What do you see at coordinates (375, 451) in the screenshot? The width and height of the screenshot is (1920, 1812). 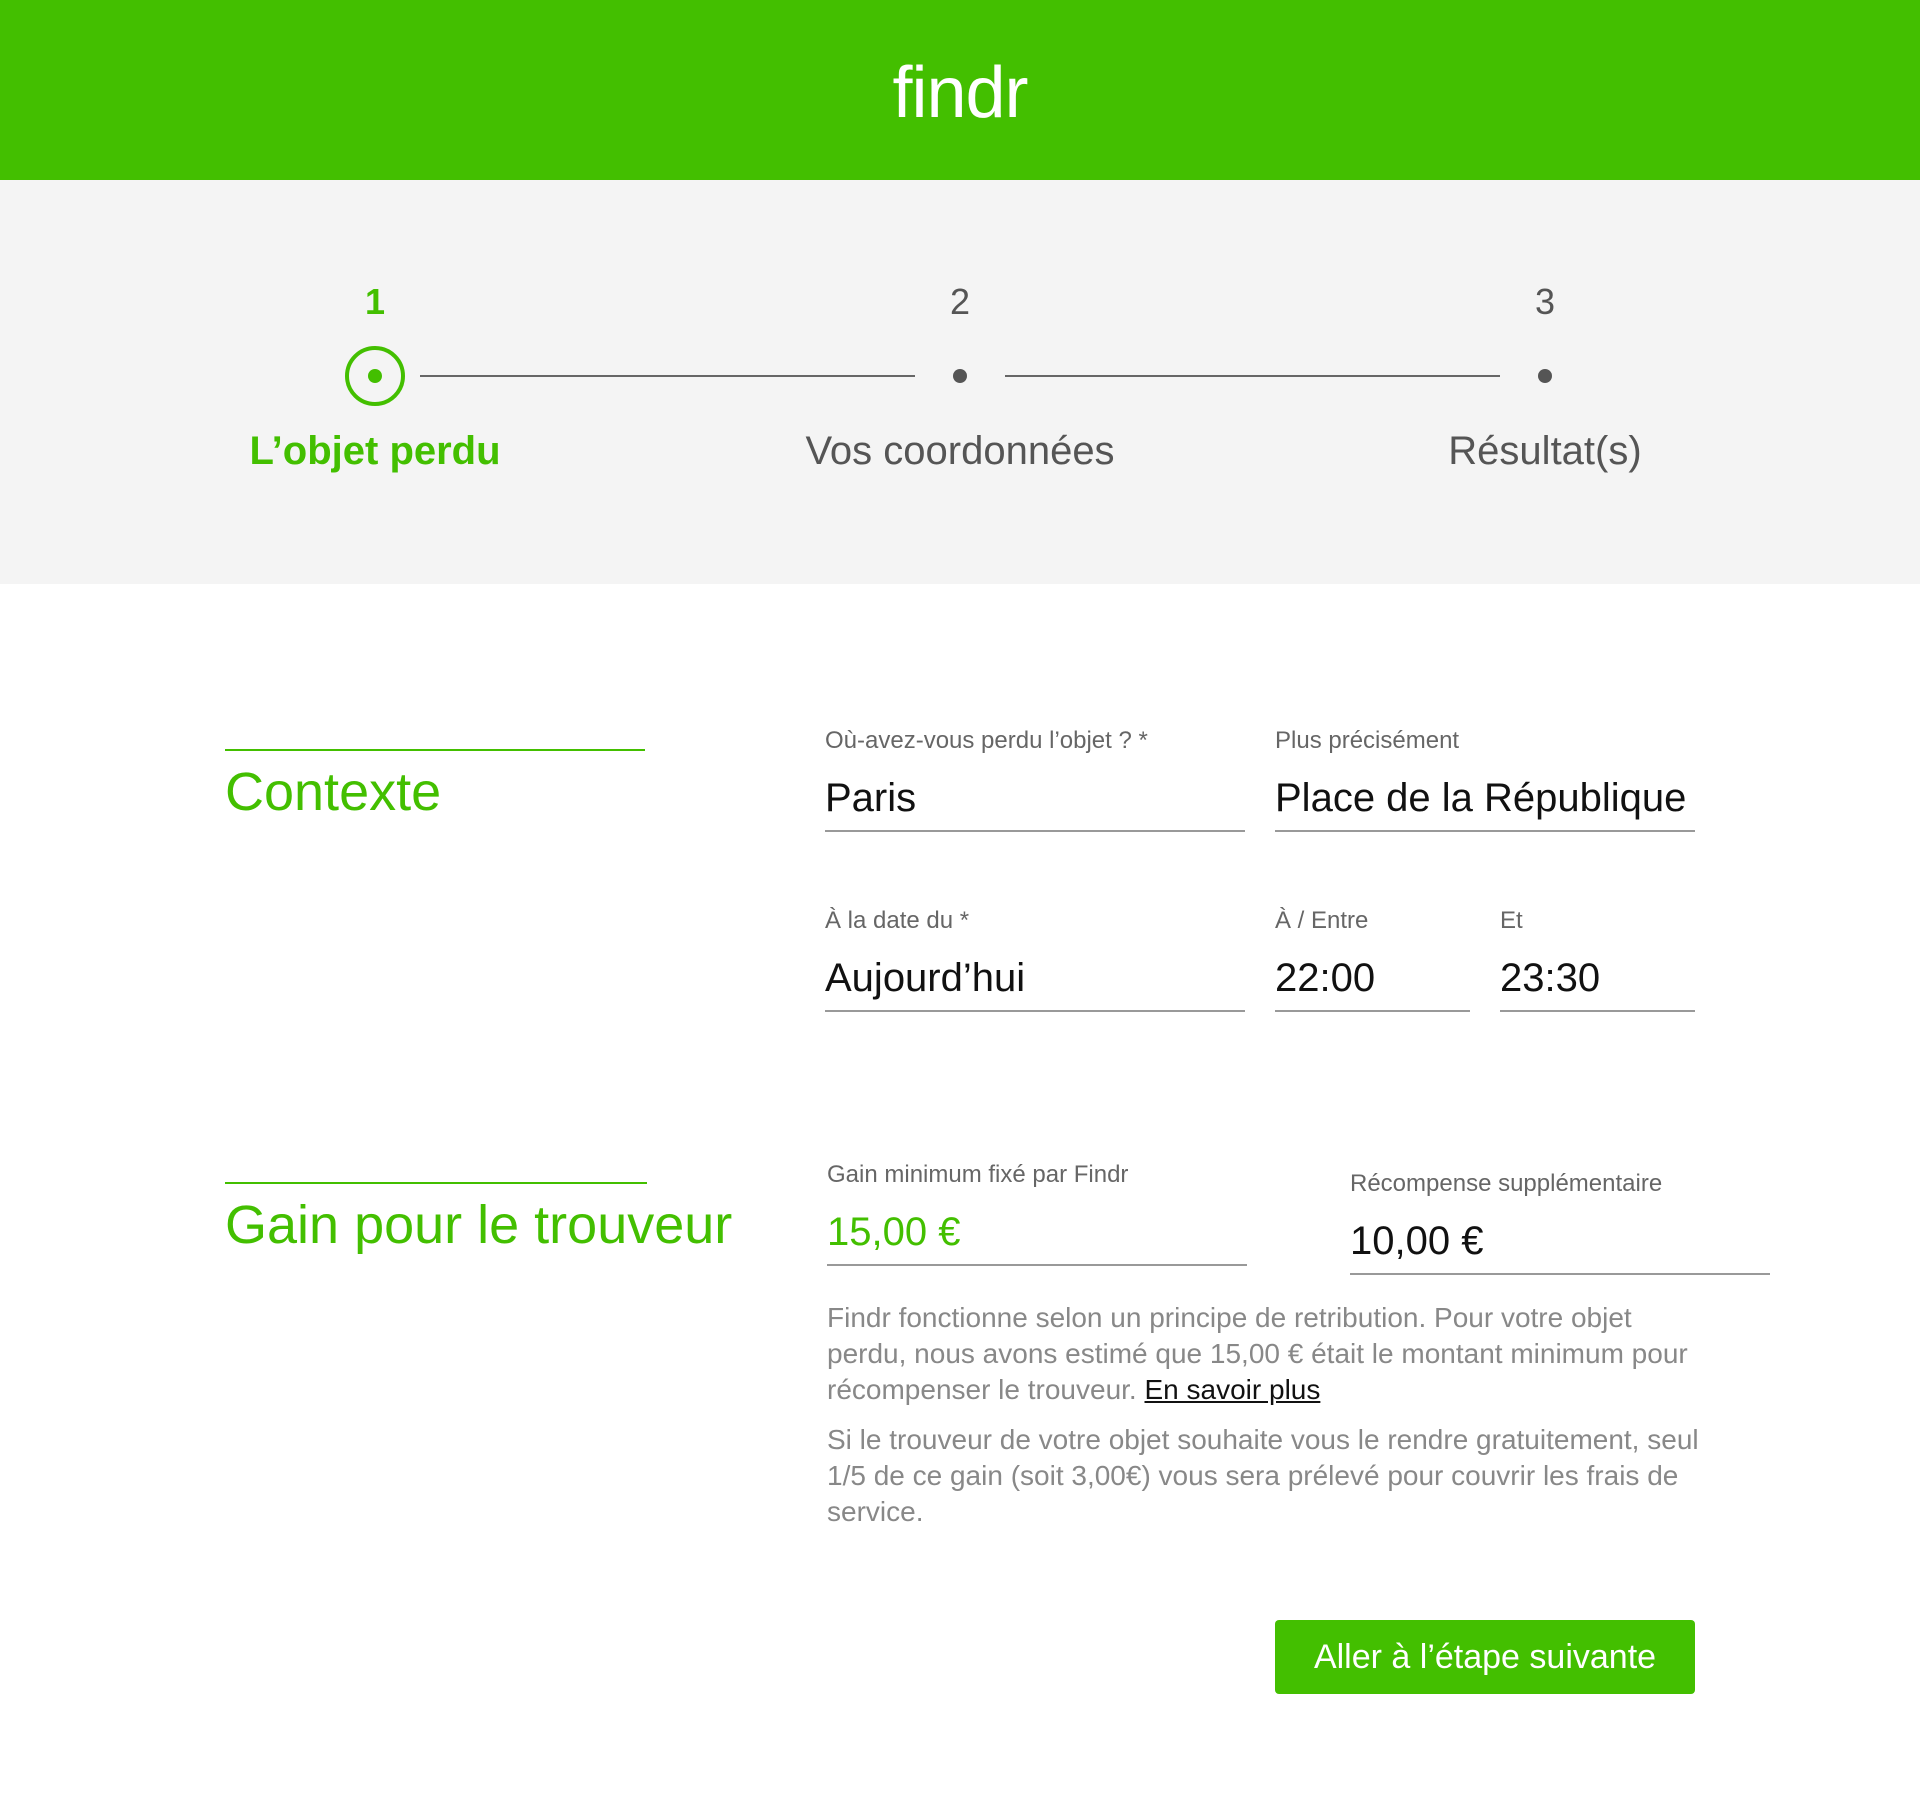 I see `step-1-label: L’objet perdu` at bounding box center [375, 451].